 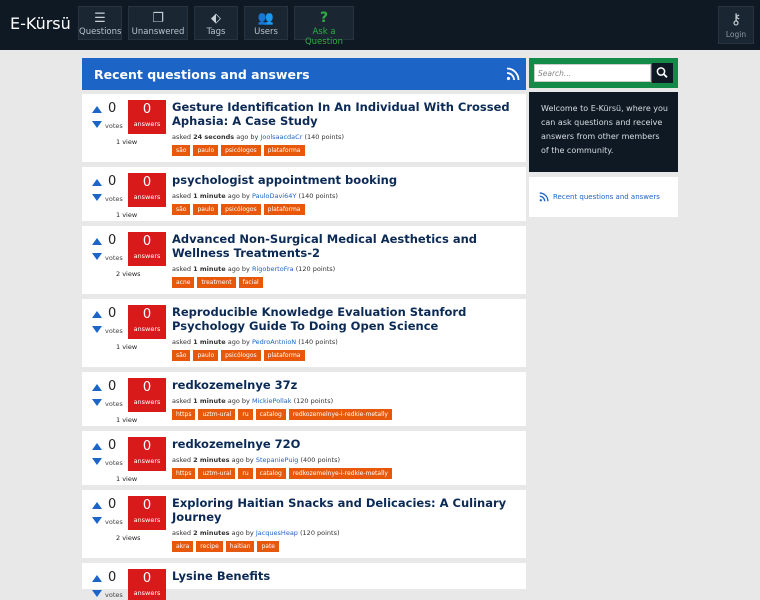 I want to click on user-link: RigobertoFra, so click(x=273, y=269).